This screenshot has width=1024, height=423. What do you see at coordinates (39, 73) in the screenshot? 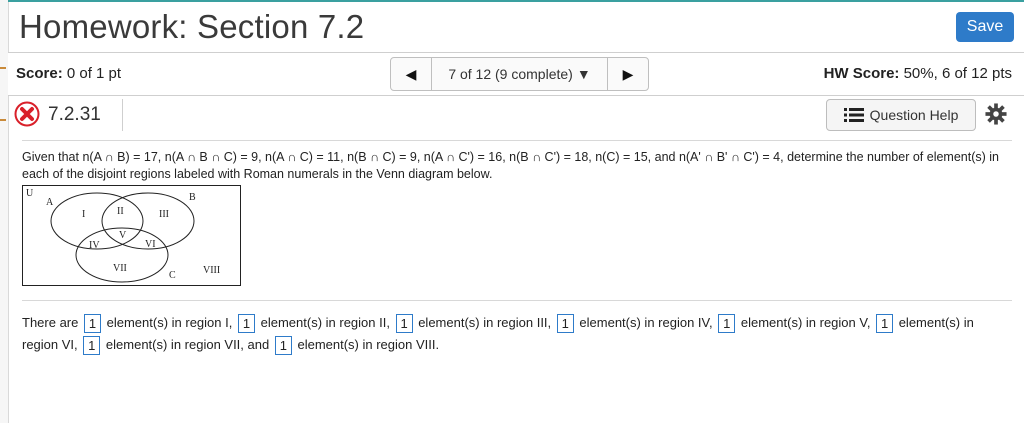
I see `score-label: Score:` at bounding box center [39, 73].